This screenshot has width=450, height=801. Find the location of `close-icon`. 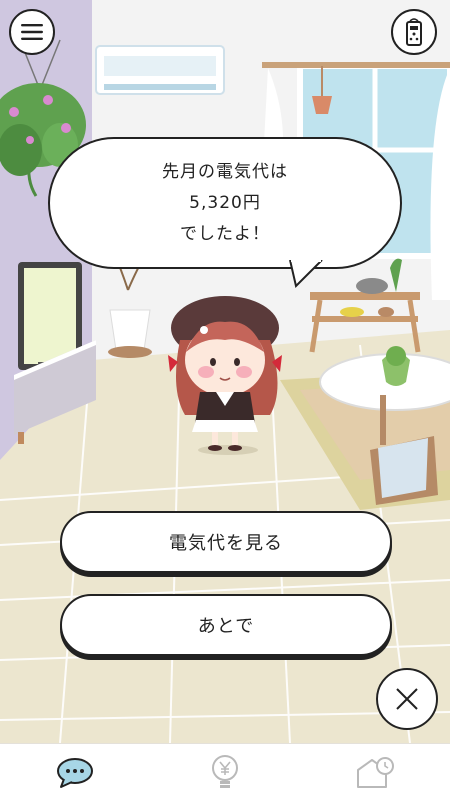

close-icon is located at coordinates (407, 699).